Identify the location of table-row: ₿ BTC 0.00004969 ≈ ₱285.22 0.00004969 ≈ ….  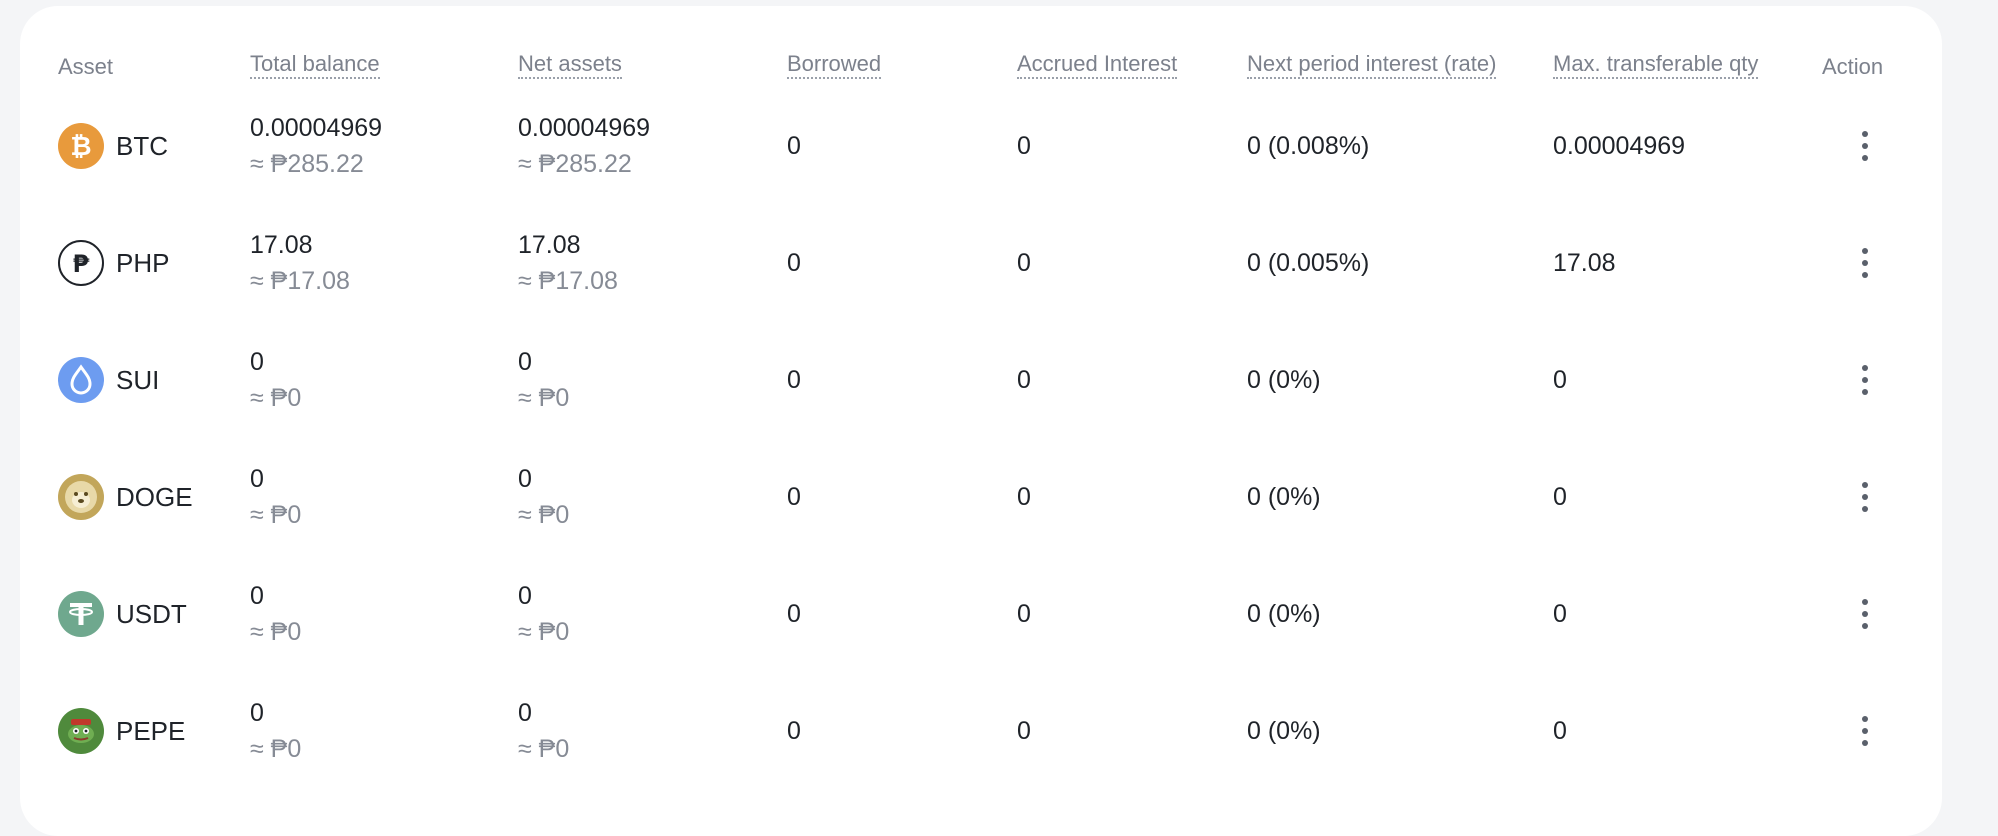
(981, 146).